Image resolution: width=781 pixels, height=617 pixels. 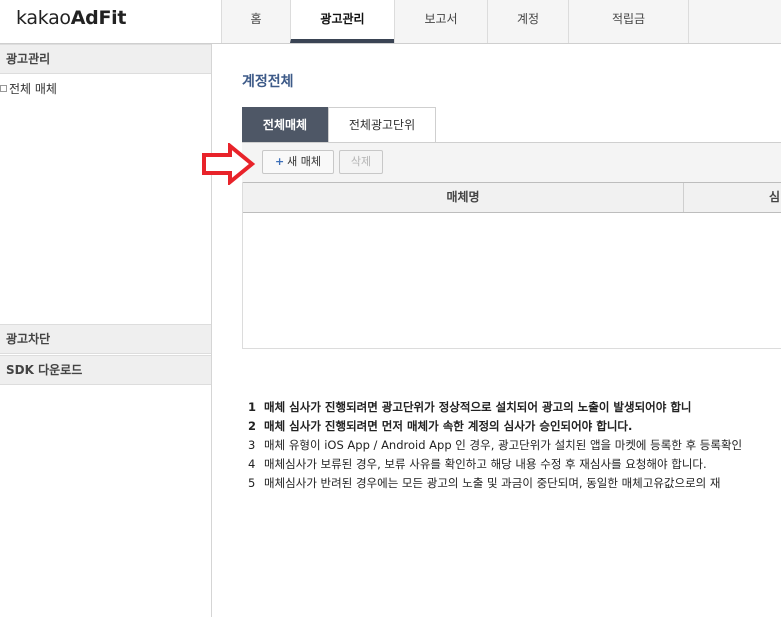 I want to click on sidebar-item-ad-block: 광고차단, so click(x=105, y=339).